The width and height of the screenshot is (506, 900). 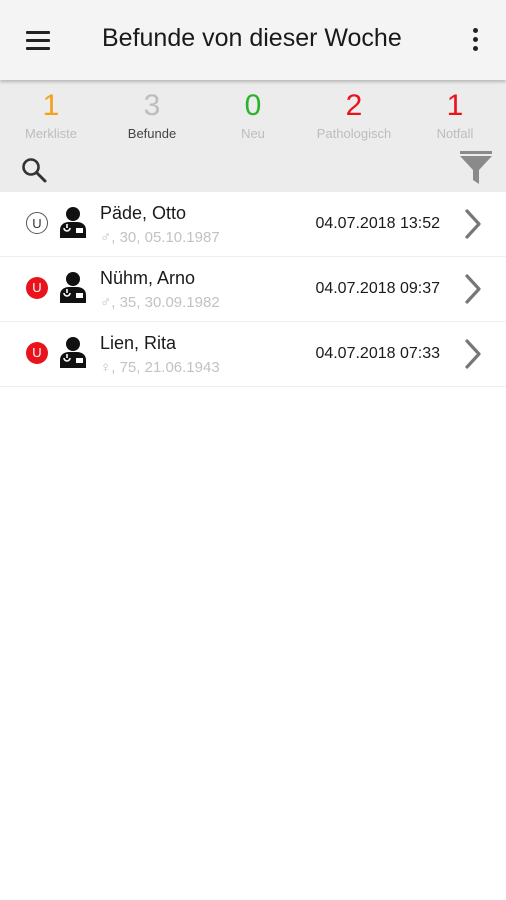 I want to click on page-title: Befunde von dieser Woche, so click(x=252, y=38).